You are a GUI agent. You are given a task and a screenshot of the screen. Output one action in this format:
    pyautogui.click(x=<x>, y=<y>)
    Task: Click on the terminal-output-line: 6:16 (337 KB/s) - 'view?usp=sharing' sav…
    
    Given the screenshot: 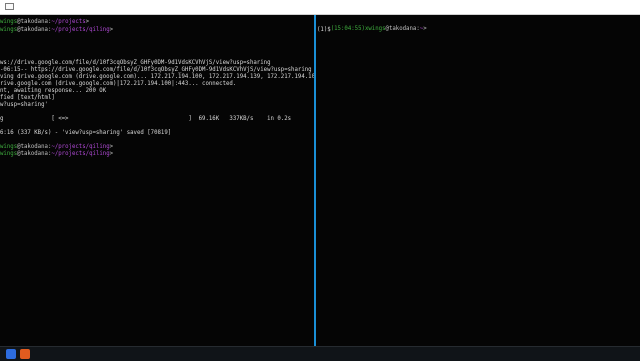 What is the action you would take?
    pyautogui.click(x=86, y=133)
    